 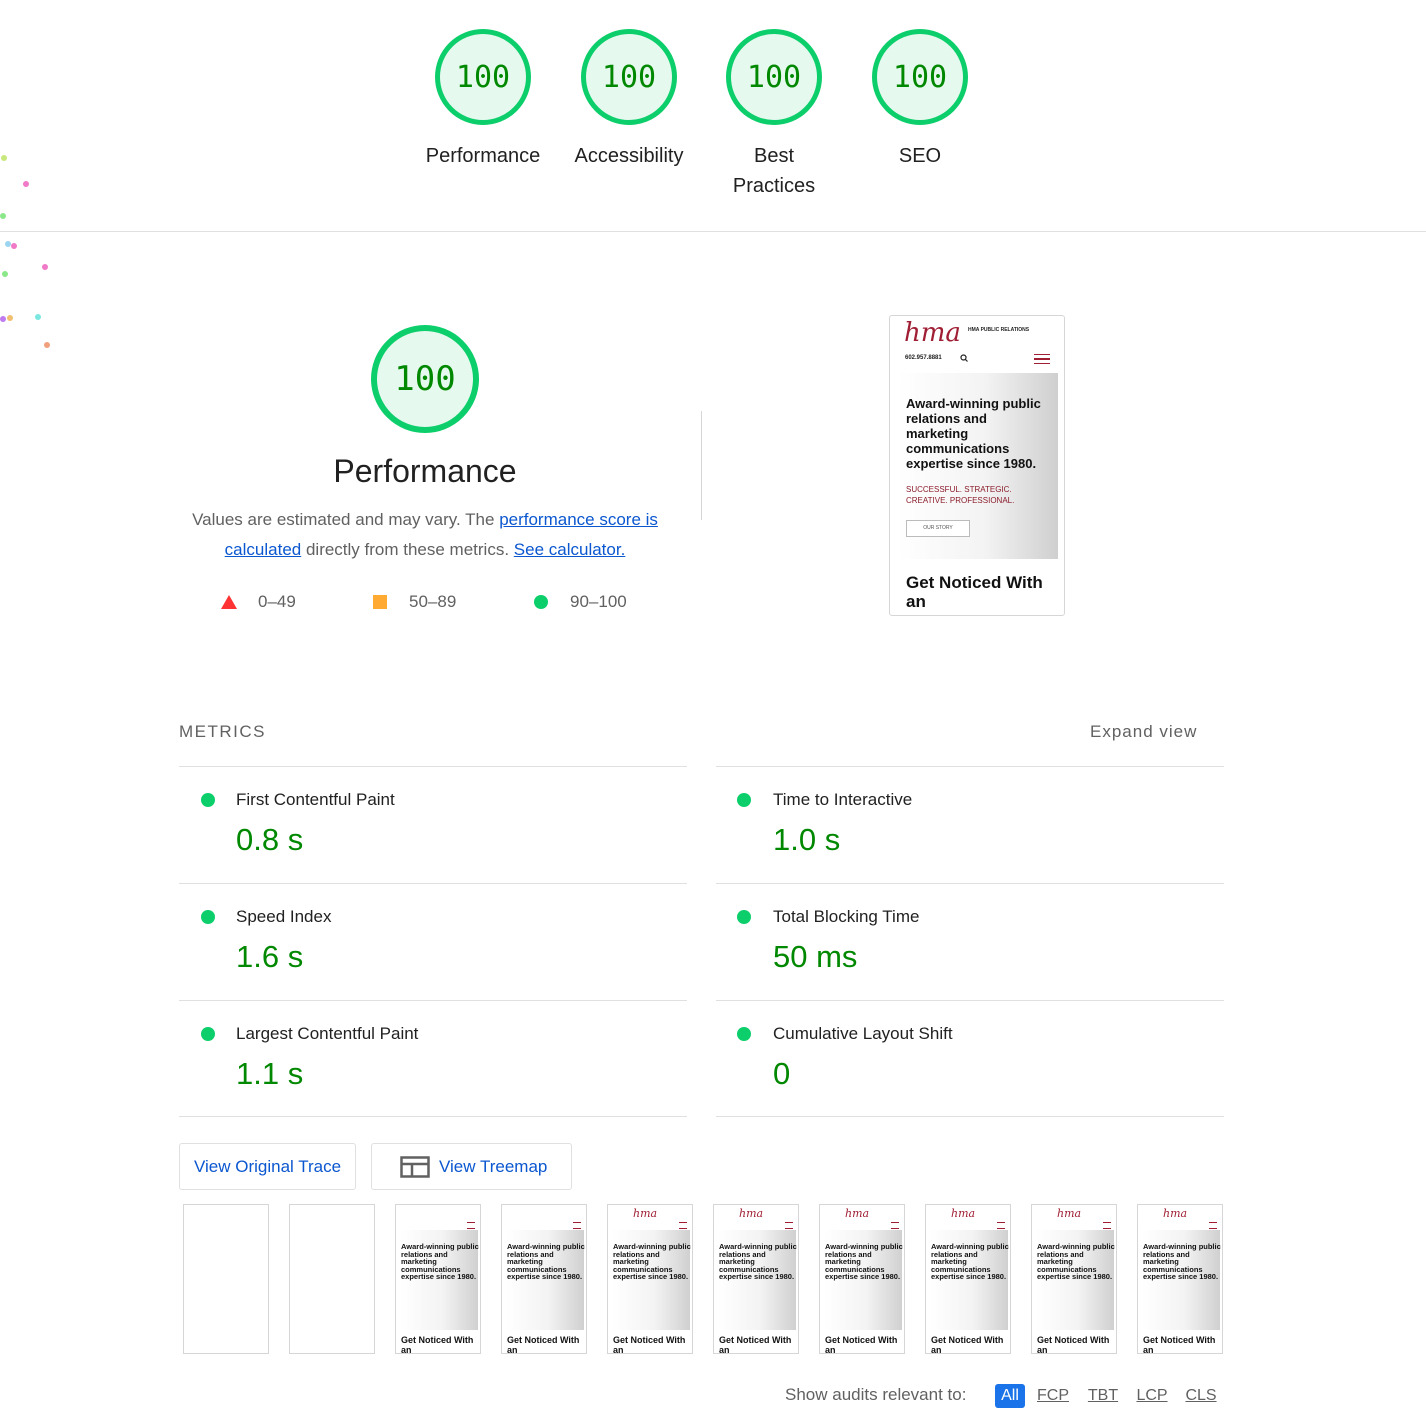 I want to click on filter-chip-cls: CLS, so click(x=1201, y=1396).